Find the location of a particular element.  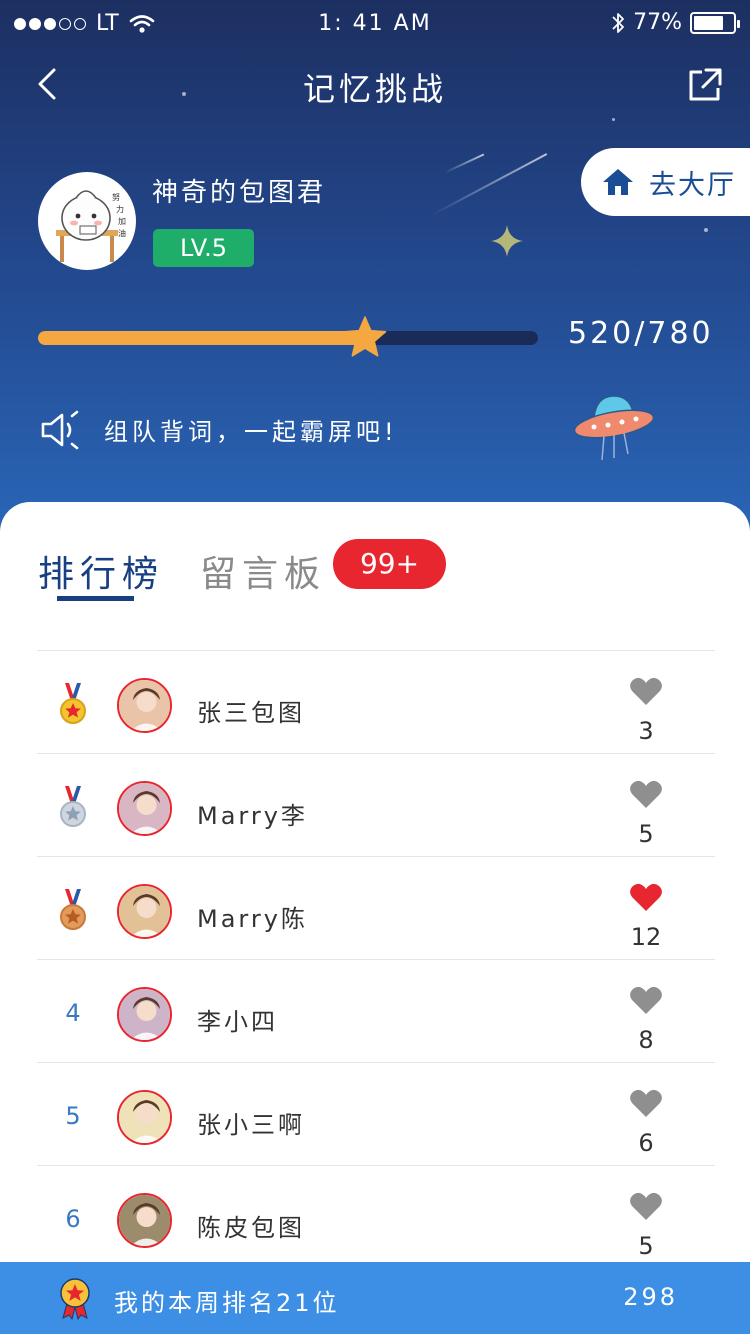

table-row: Marry李 5 is located at coordinates (376, 804).